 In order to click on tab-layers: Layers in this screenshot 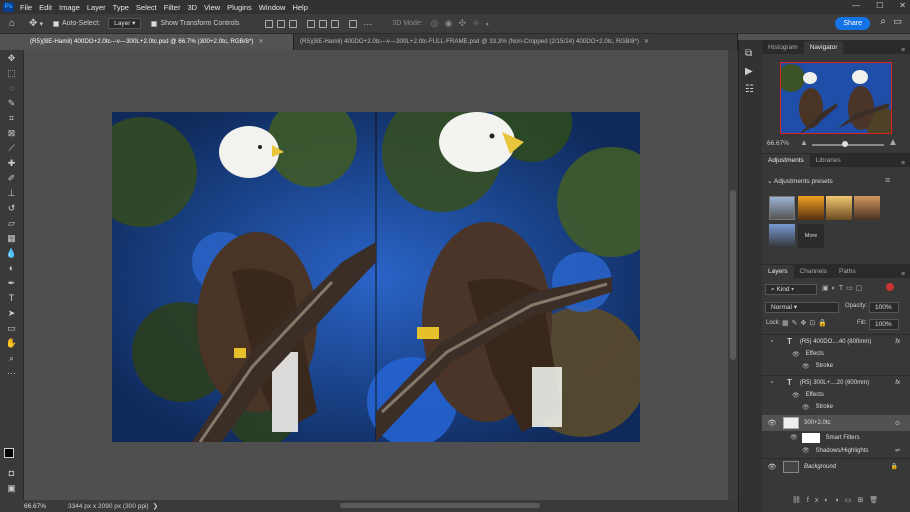, I will do `click(778, 271)`.